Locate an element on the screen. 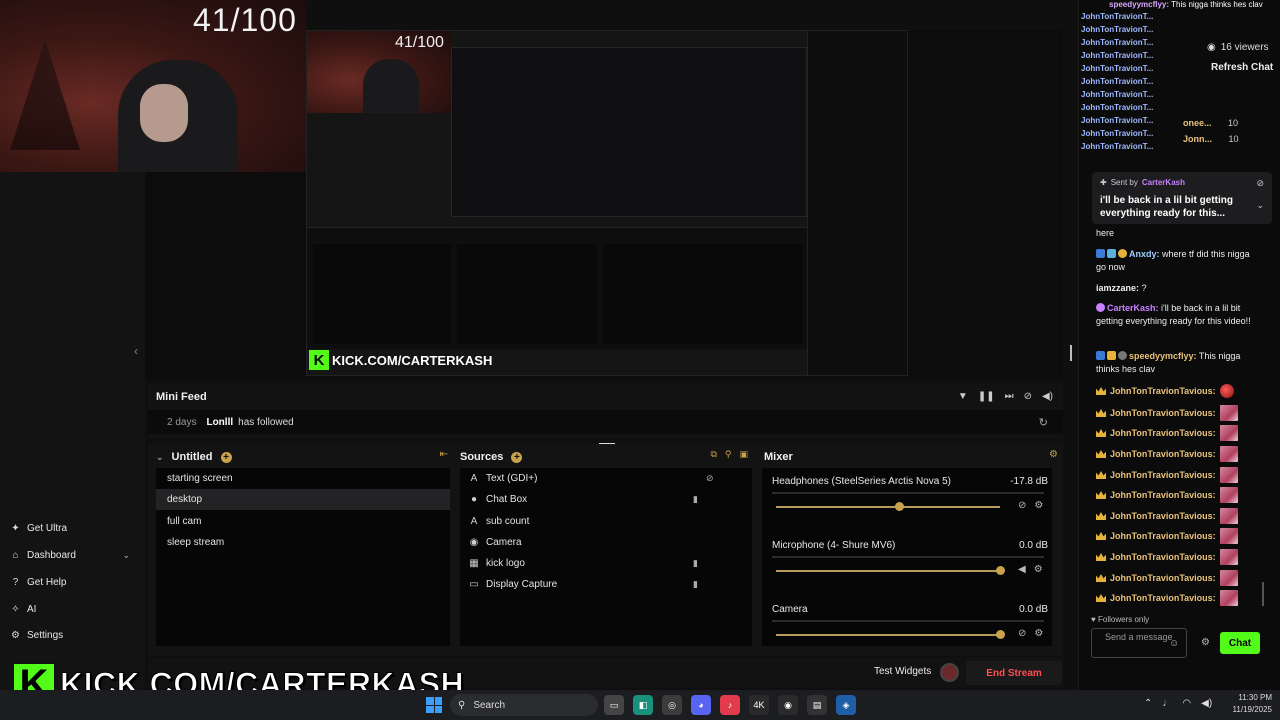 This screenshot has width=1280, height=720. app-icon: ▤ is located at coordinates (817, 705).